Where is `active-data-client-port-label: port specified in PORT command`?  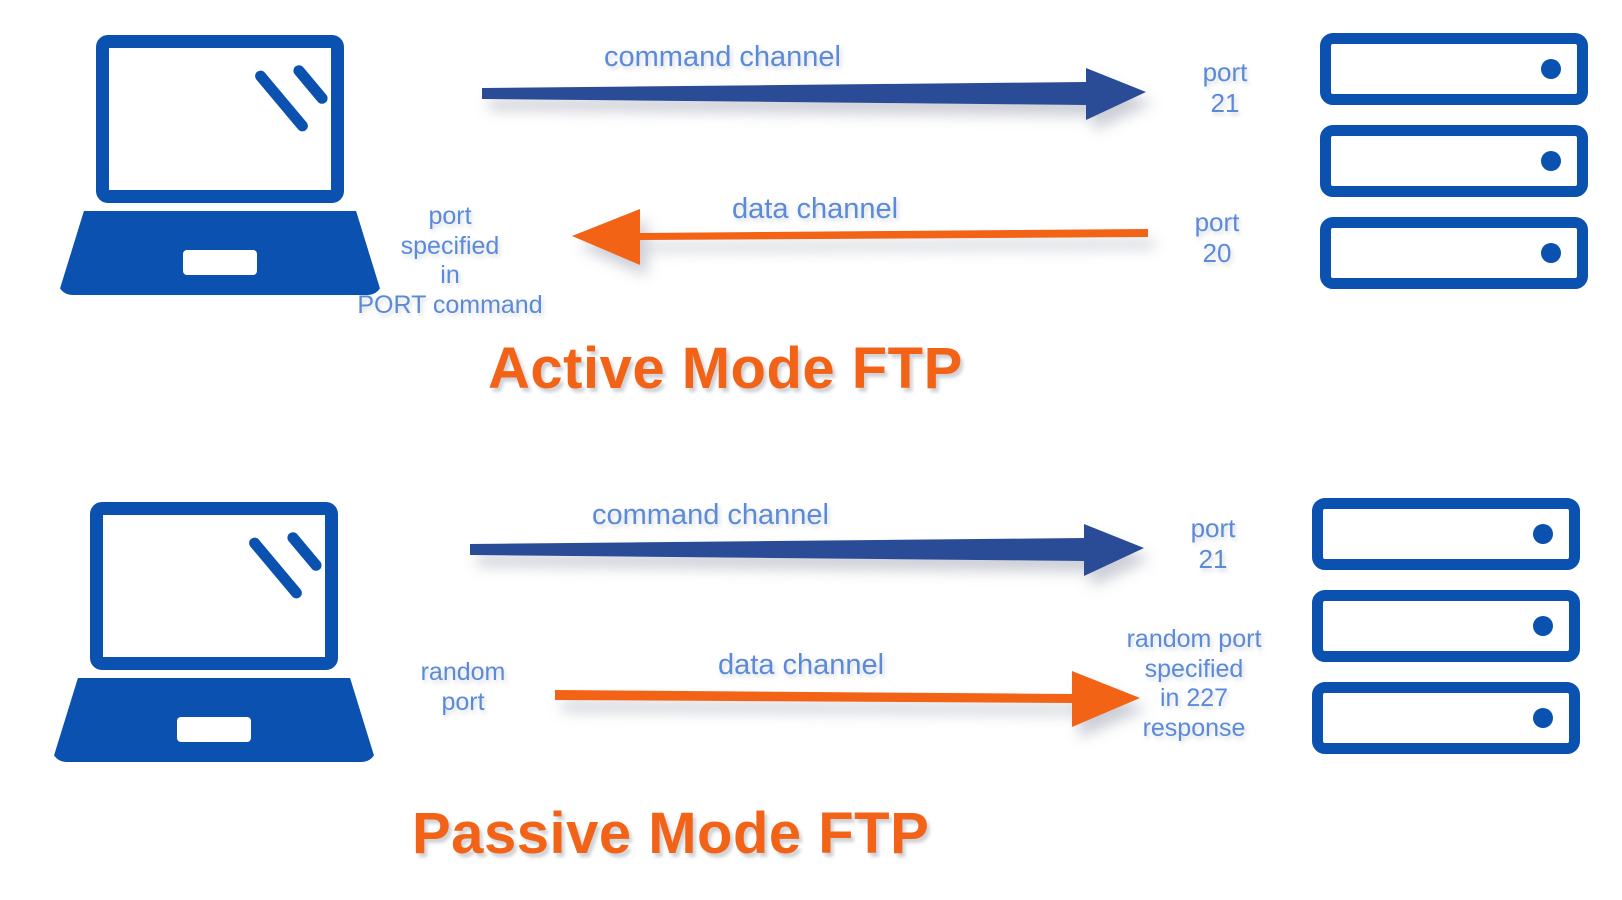 active-data-client-port-label: port specified in PORT command is located at coordinates (450, 260).